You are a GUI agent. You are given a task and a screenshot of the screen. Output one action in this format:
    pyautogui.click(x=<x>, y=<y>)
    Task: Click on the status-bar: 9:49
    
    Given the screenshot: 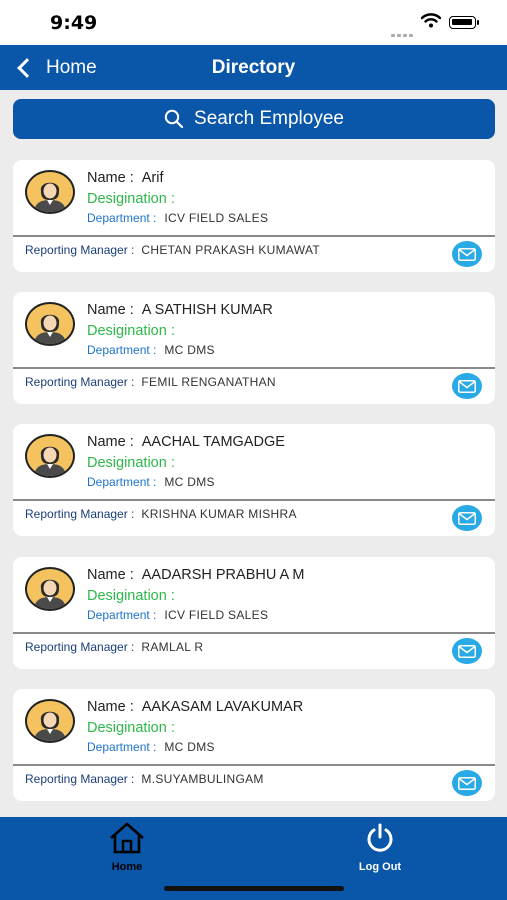 What is the action you would take?
    pyautogui.click(x=253, y=22)
    